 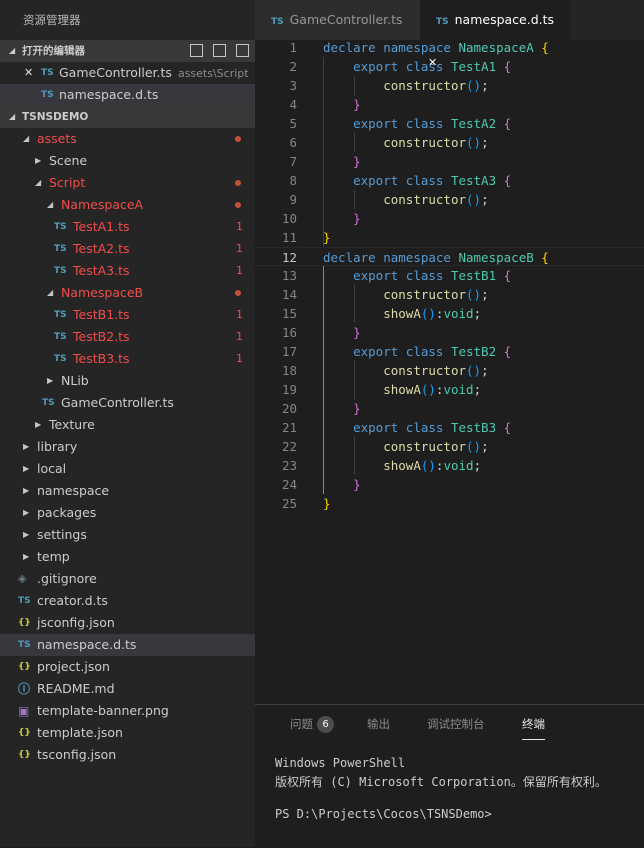 I want to click on tab-label: GameController.ts, so click(x=346, y=19).